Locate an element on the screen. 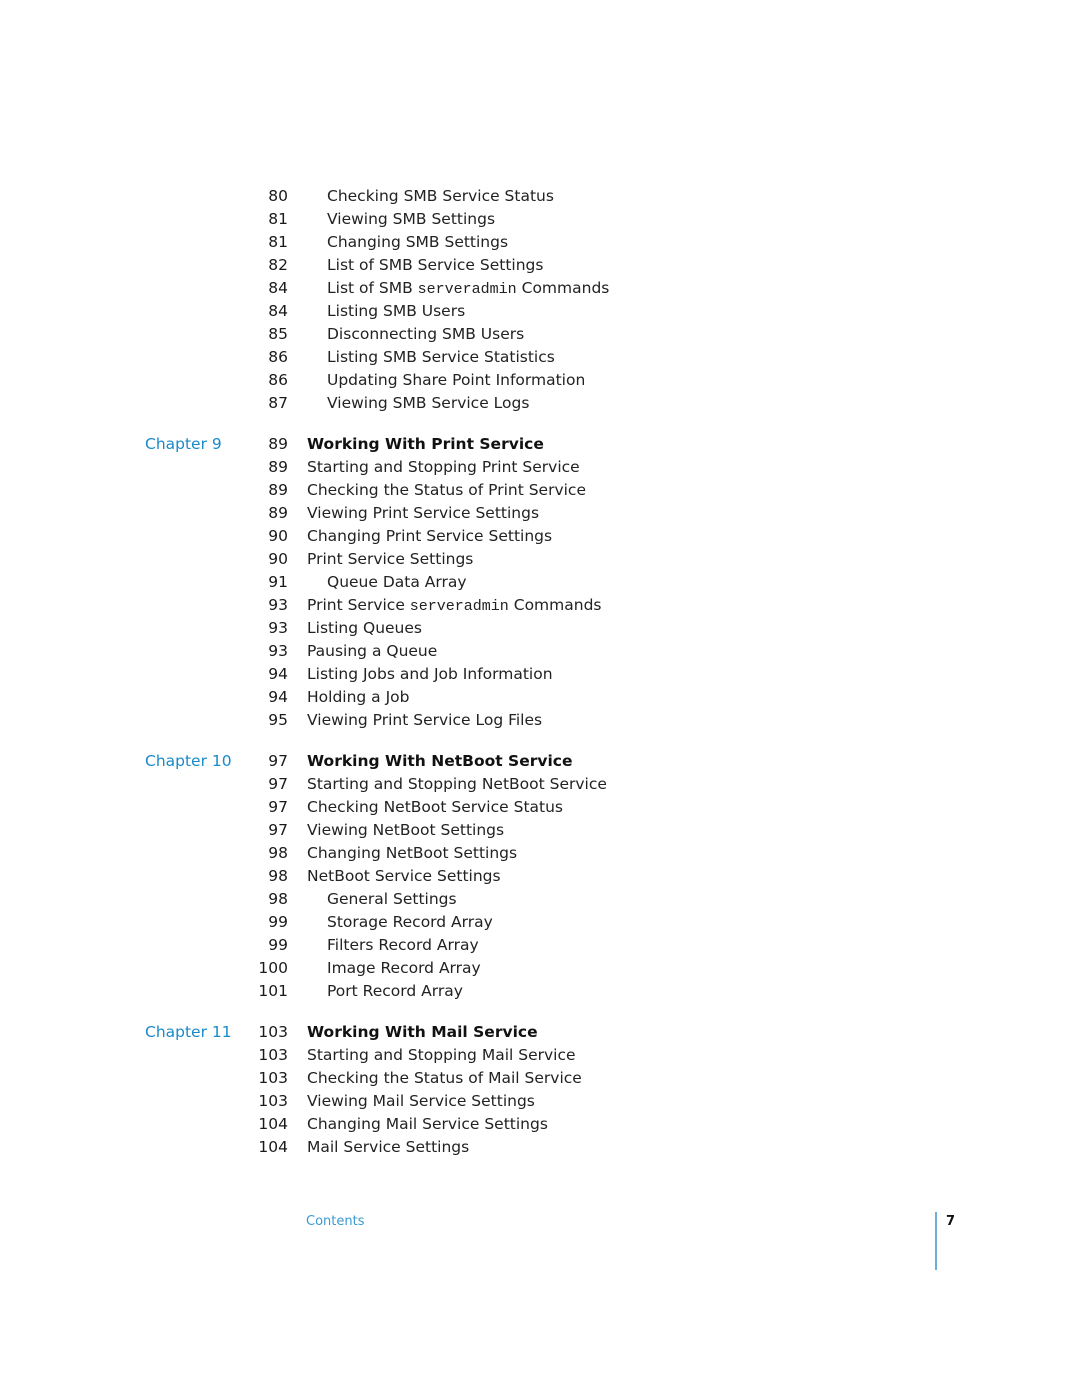 This screenshot has height=1397, width=1080. toc-entry: 89 Starting and Stopping Print Service is located at coordinates (540, 467).